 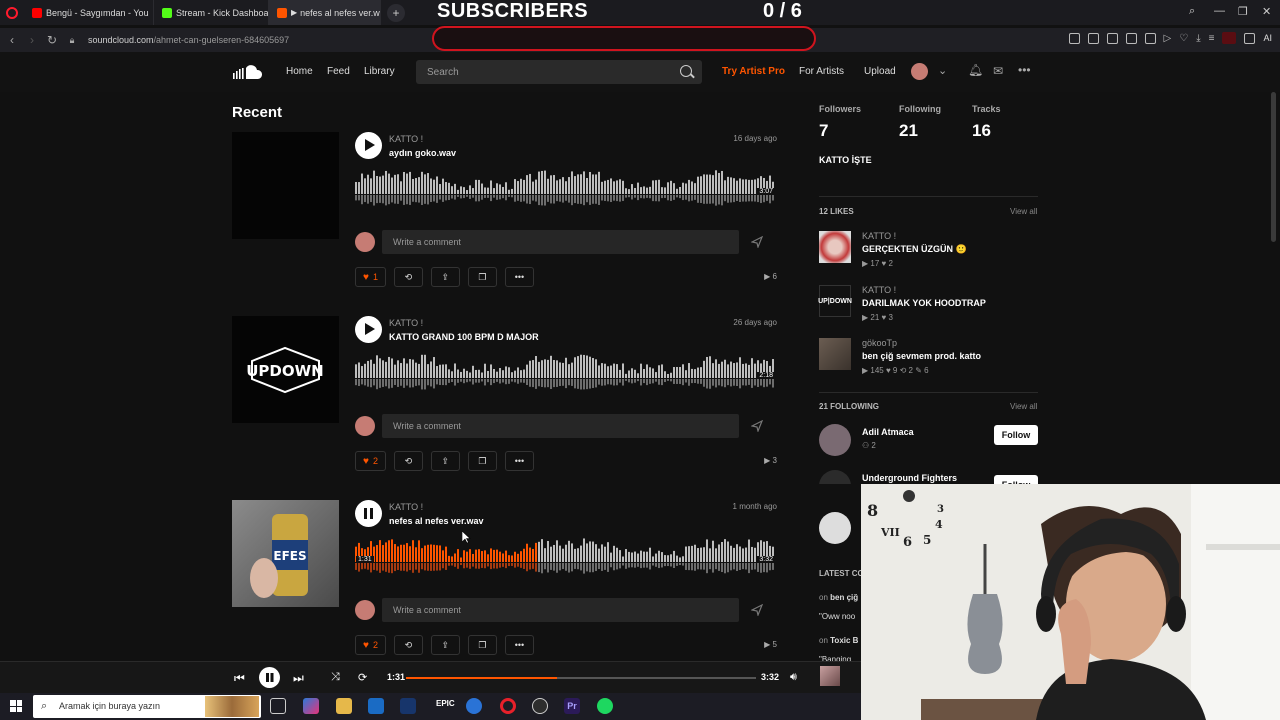 What do you see at coordinates (844, 640) in the screenshot?
I see `comment-track: Toxic B` at bounding box center [844, 640].